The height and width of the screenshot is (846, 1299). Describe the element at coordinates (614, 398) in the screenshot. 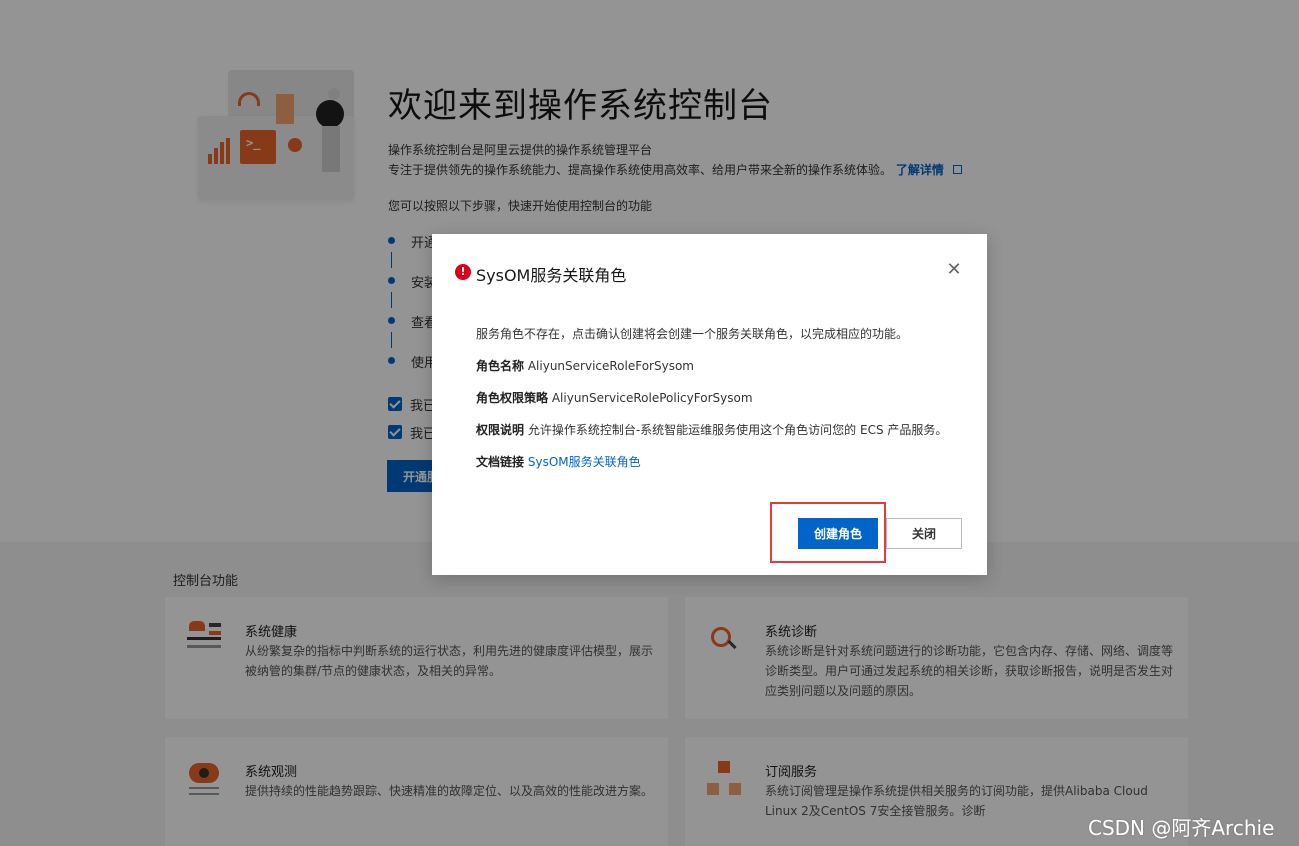

I see `policy-row: 角色权限策略 AliyunServiceRolePolicyForSysom` at that location.